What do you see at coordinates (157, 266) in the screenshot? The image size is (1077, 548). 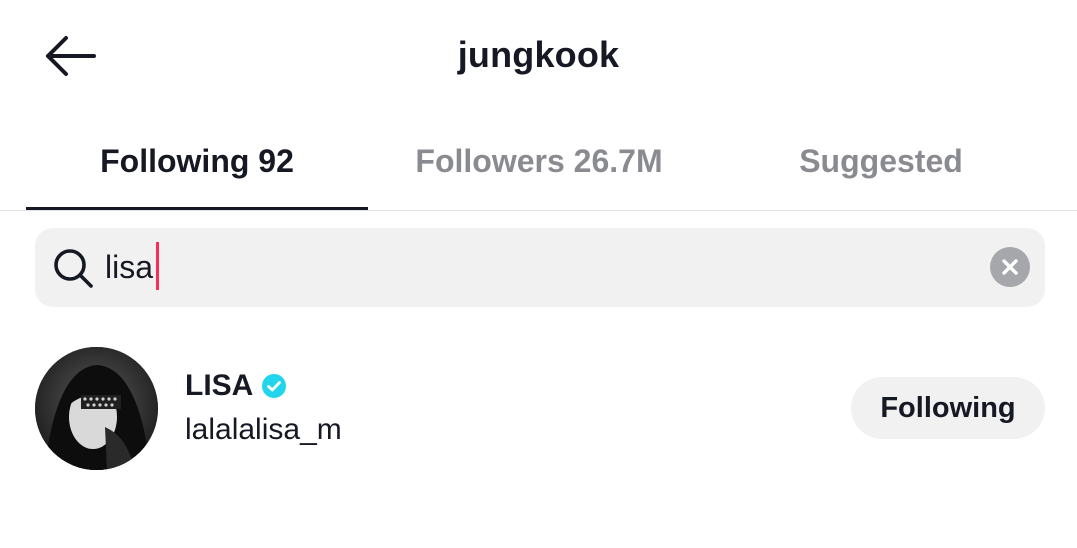 I see `text-caret` at bounding box center [157, 266].